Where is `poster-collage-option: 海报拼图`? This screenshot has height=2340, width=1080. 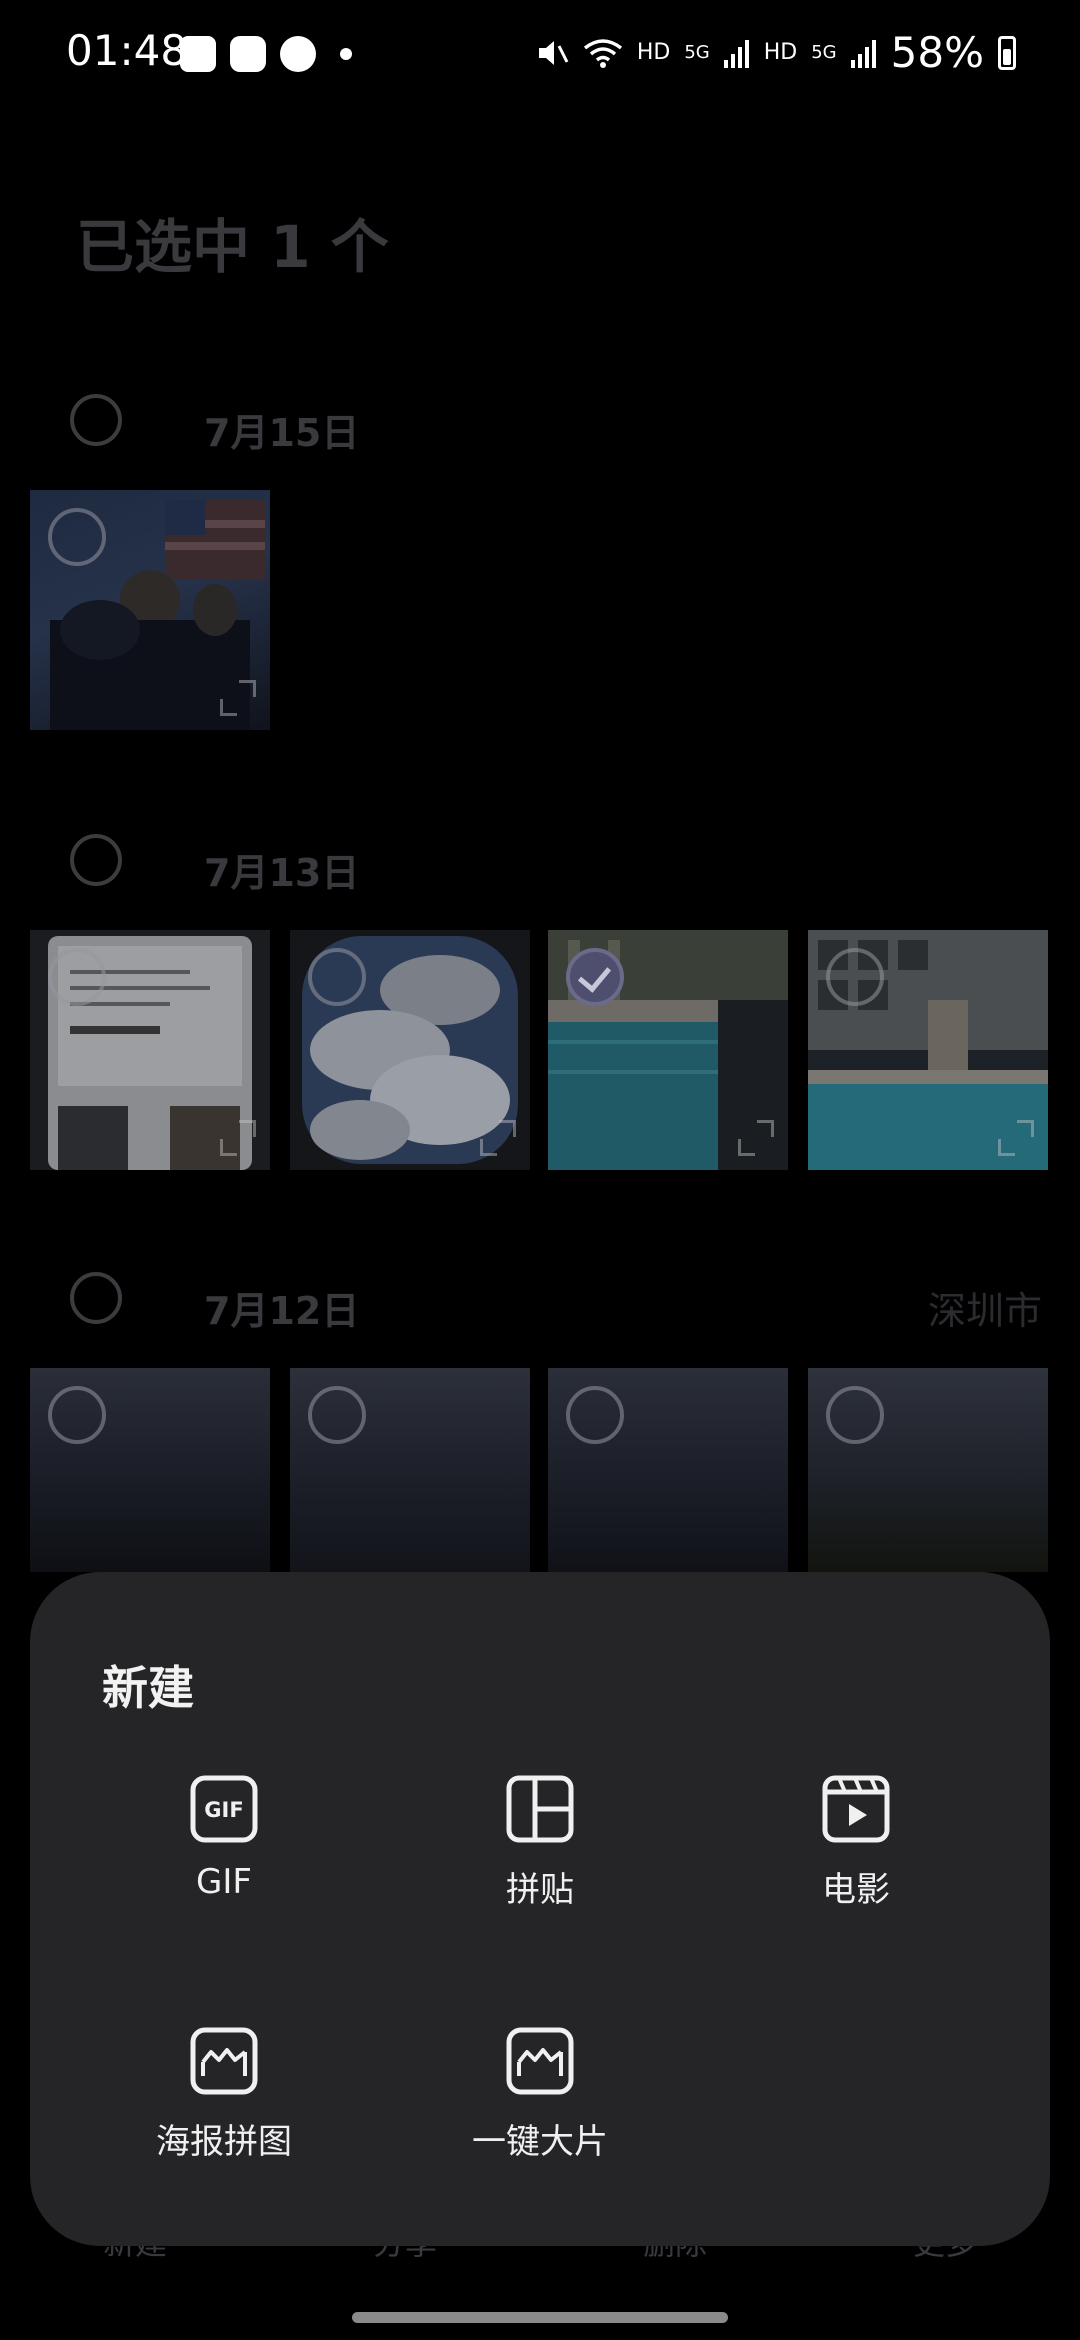 poster-collage-option: 海报拼图 is located at coordinates (224, 2111).